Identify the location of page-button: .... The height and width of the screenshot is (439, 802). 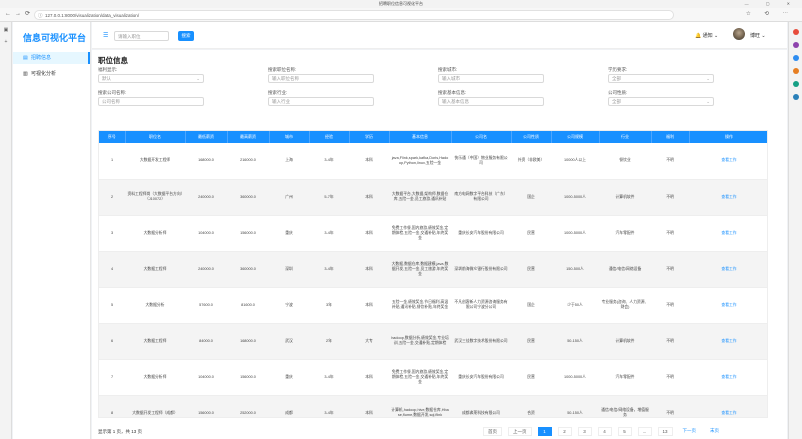
(644, 431).